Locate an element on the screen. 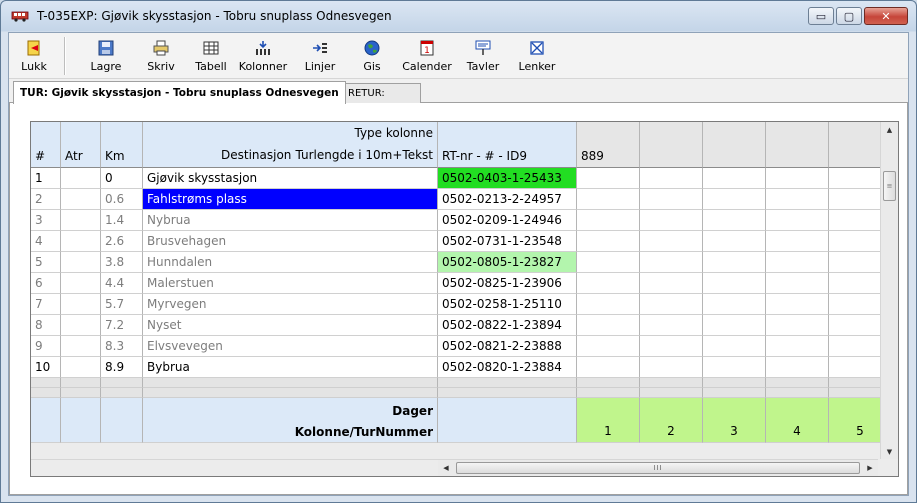 This screenshot has height=503, width=917. footer-trip-number-3: 3 is located at coordinates (734, 420).